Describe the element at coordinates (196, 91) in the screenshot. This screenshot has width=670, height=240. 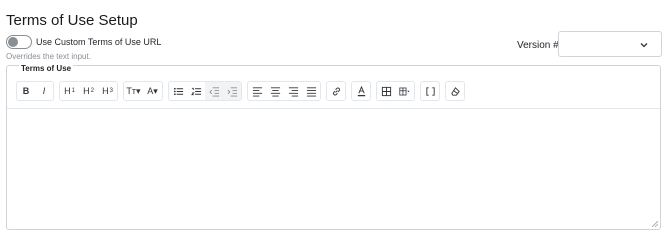
I see `numbered-list-icon` at that location.